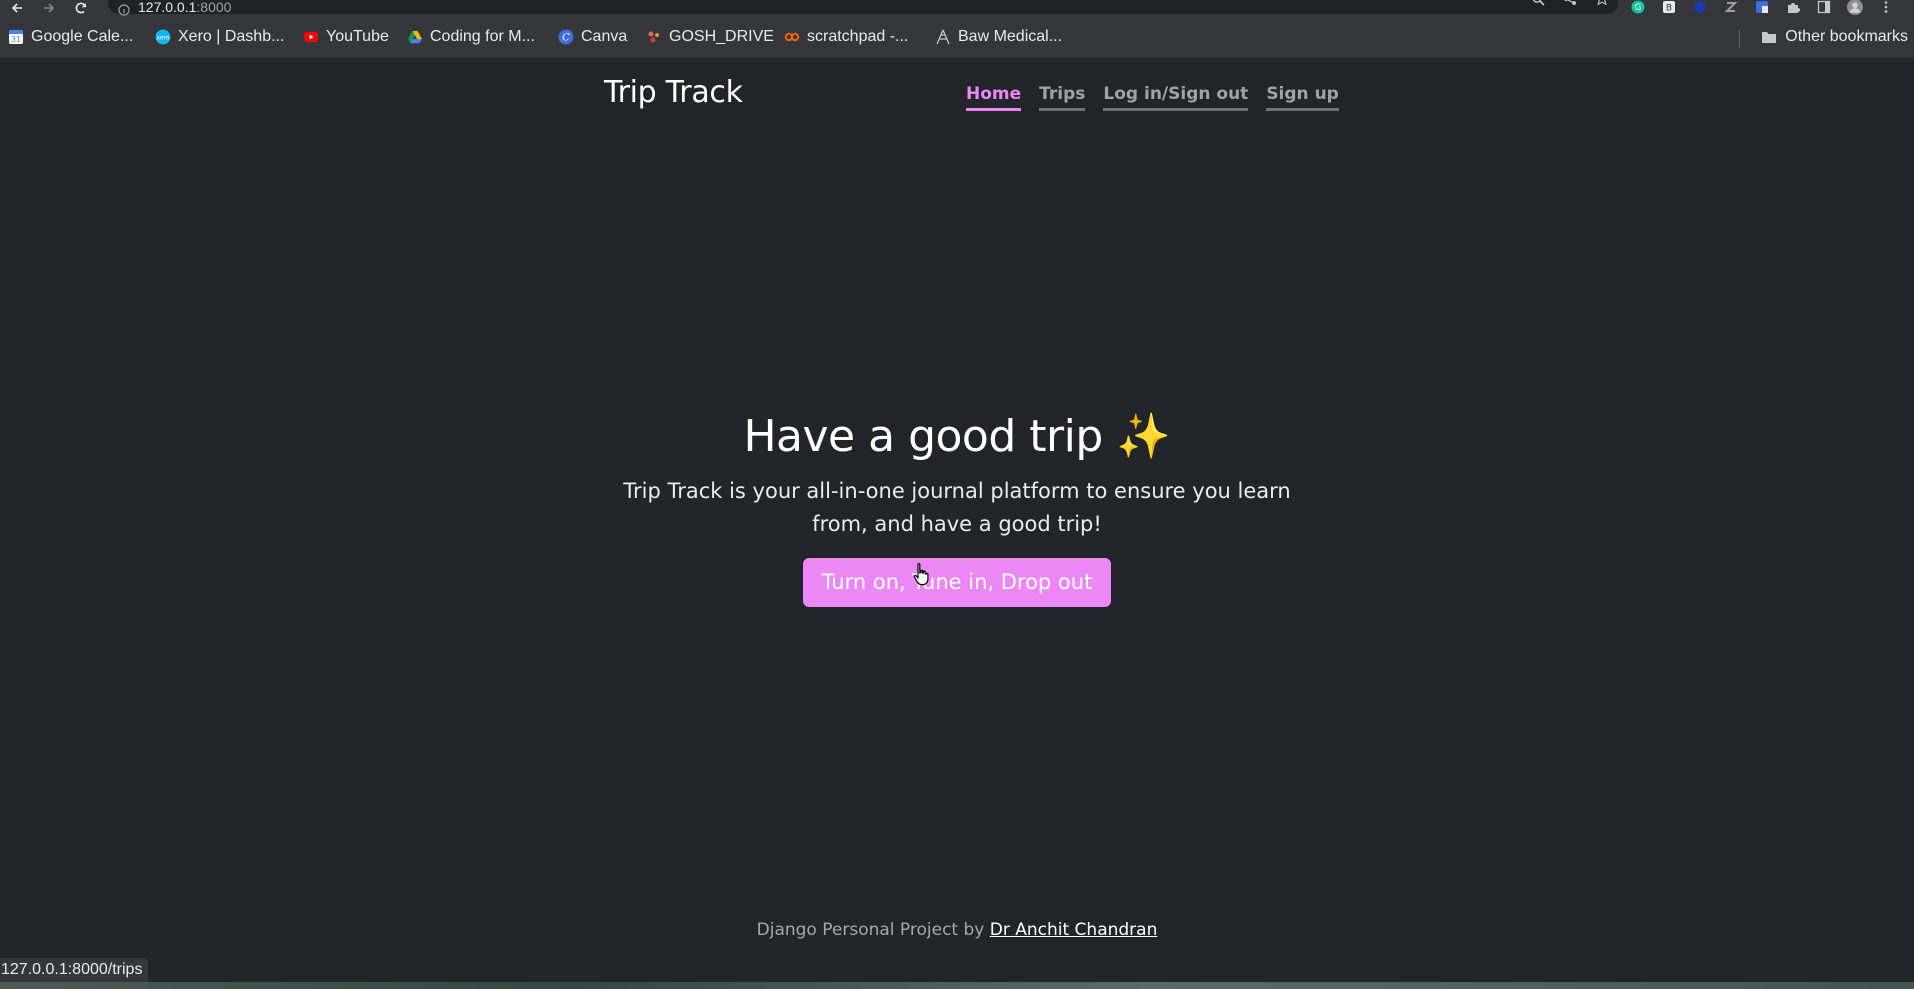  Describe the element at coordinates (1602, 3) in the screenshot. I see `bookmark-star-icon` at that location.